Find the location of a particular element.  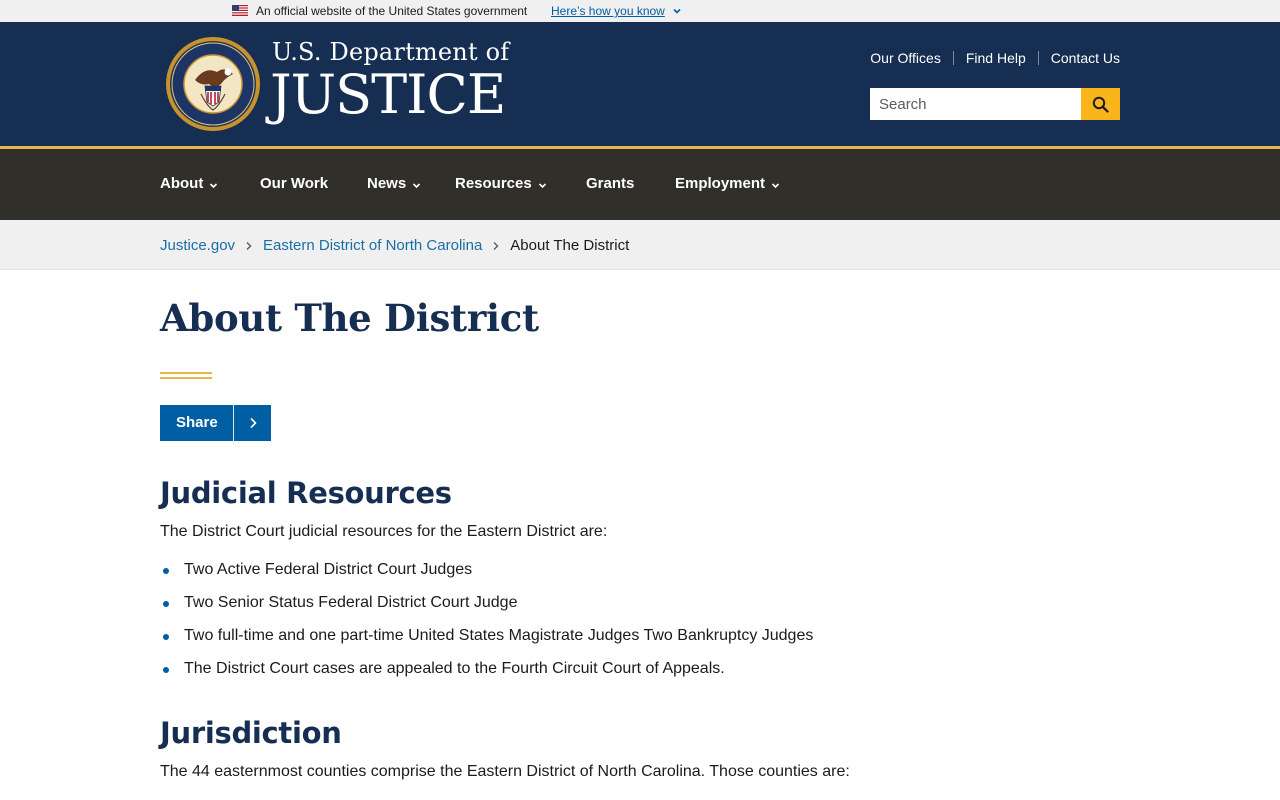

how-you-know-link: Here’s how you know is located at coordinates (608, 11).